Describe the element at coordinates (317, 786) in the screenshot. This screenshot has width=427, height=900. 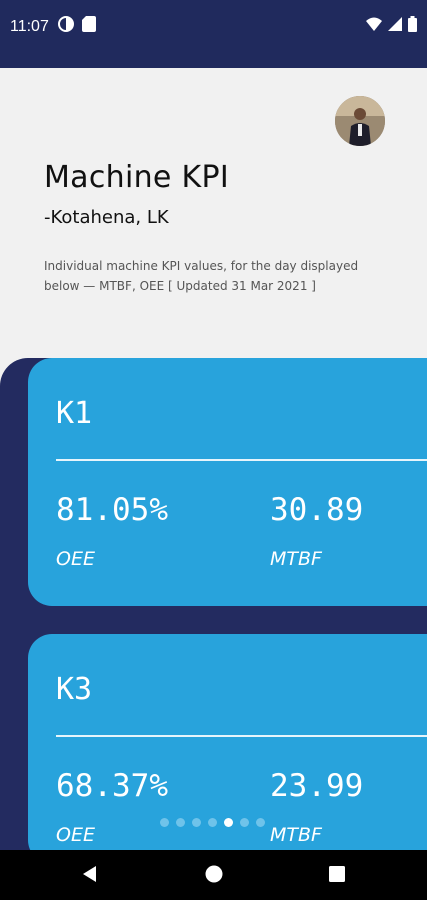
I see `mtbf-value: 23.99` at that location.